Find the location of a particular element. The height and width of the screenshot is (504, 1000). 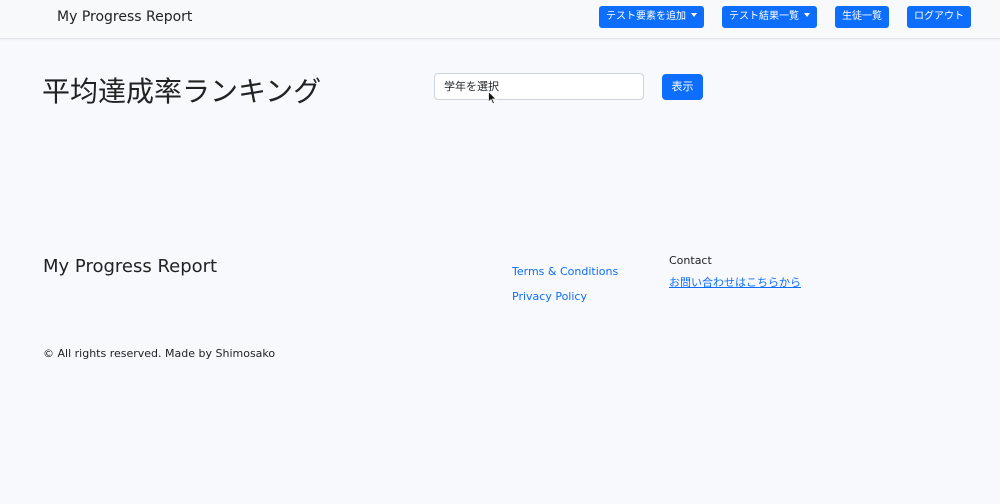

students-list-label: 生徒一覧 is located at coordinates (862, 16).